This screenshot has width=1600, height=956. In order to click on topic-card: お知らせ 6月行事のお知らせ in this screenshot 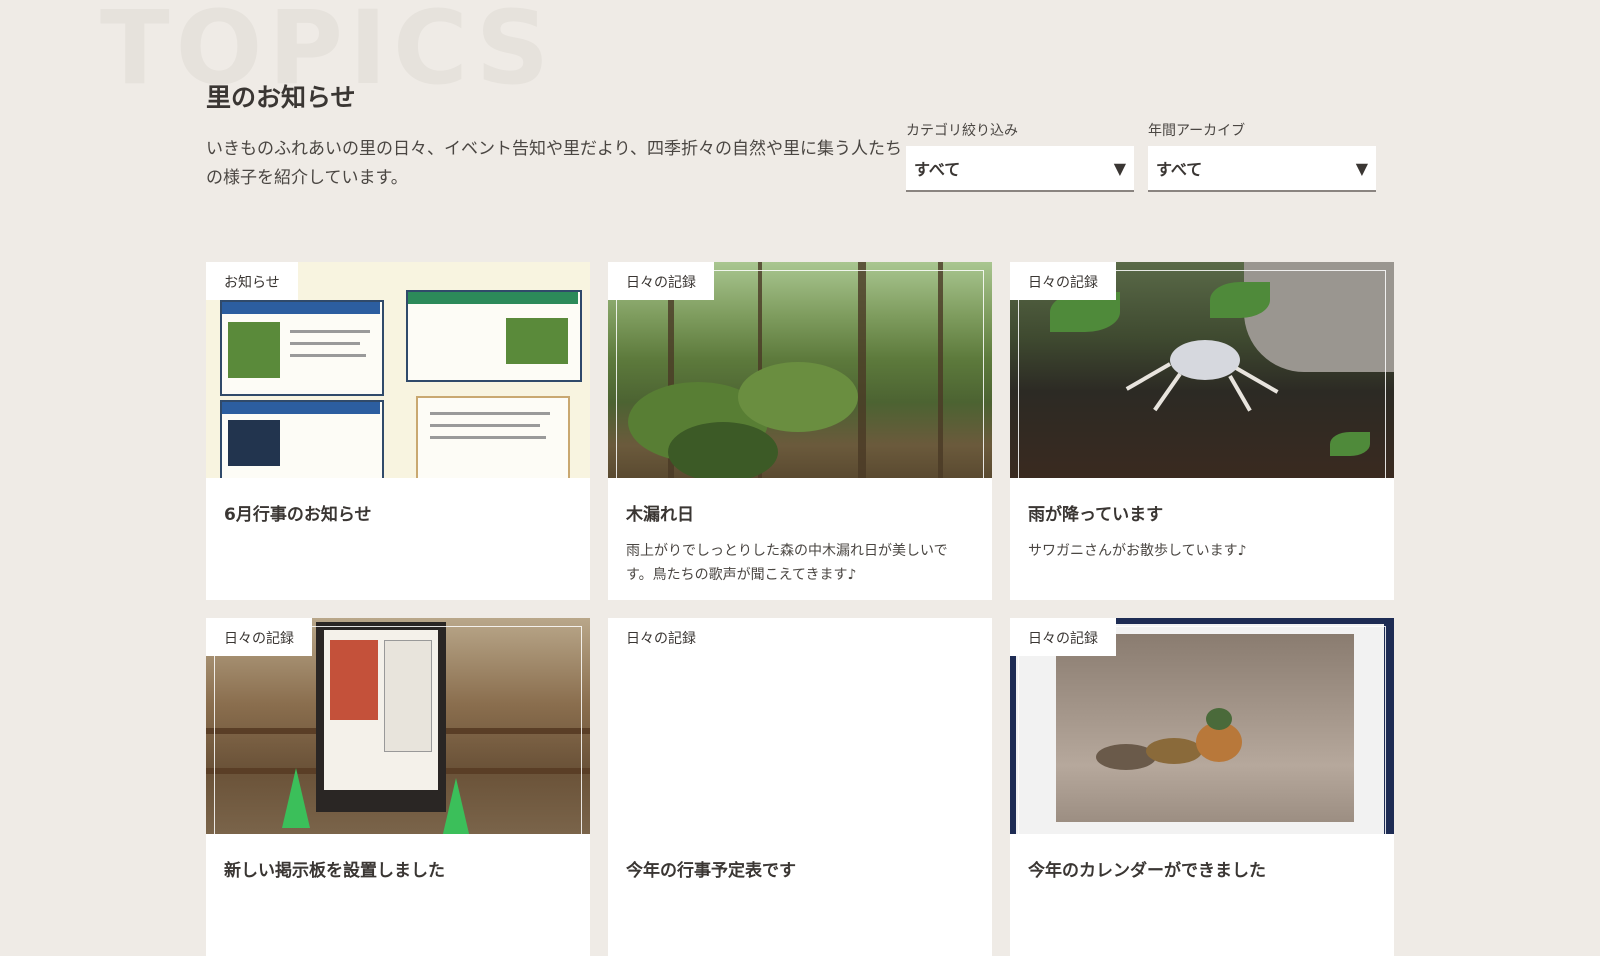, I will do `click(398, 431)`.